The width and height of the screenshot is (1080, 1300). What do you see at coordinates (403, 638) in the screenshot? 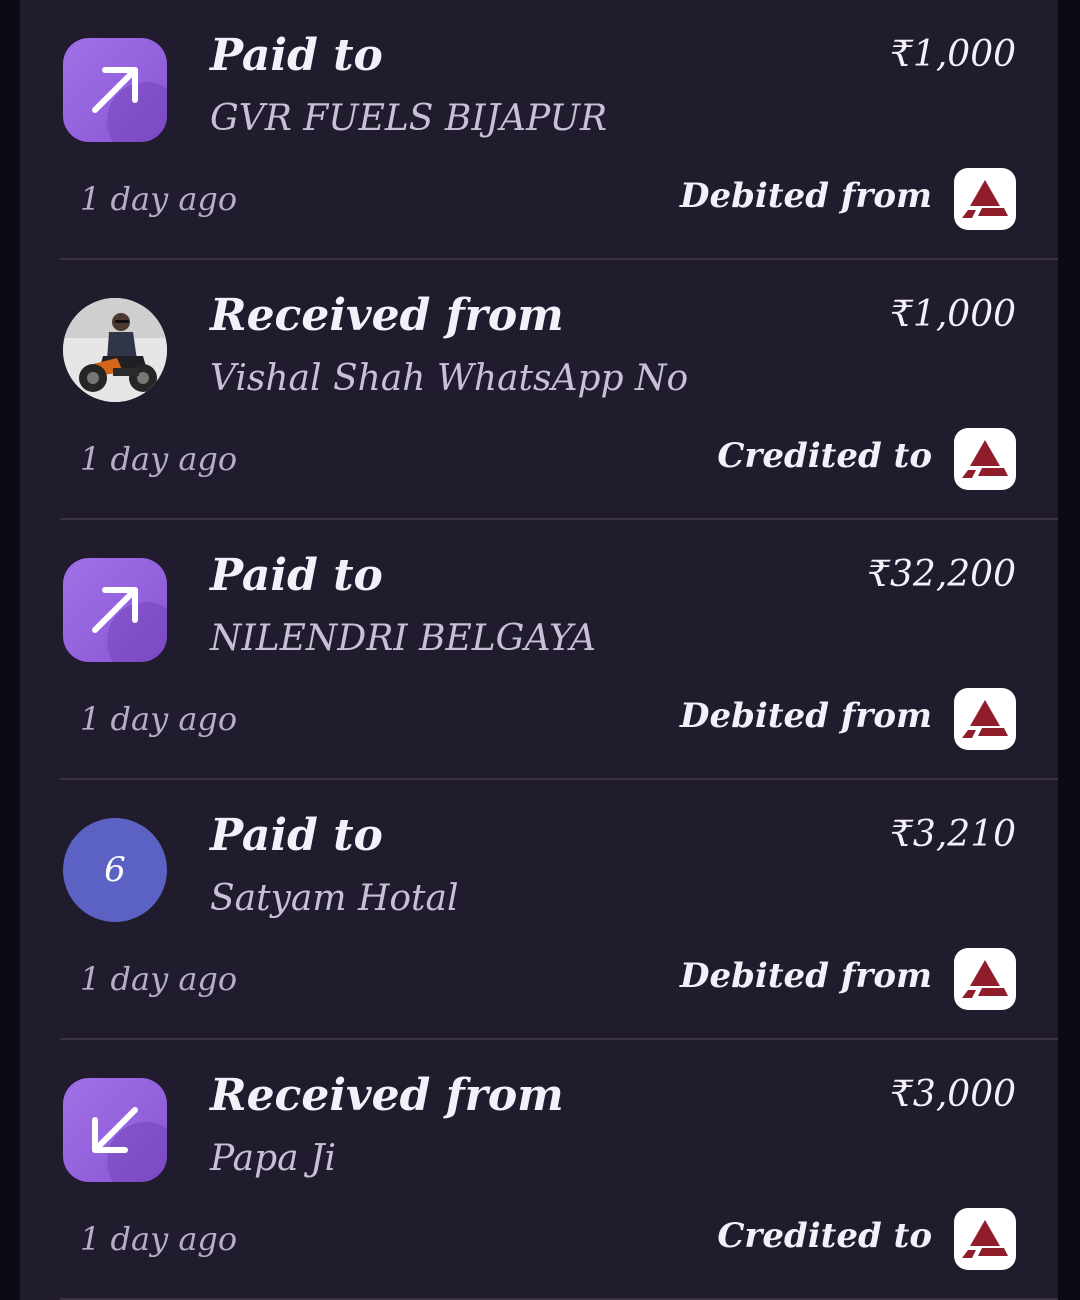
I see `counterparty-name: NILENDRI BELGAYA` at bounding box center [403, 638].